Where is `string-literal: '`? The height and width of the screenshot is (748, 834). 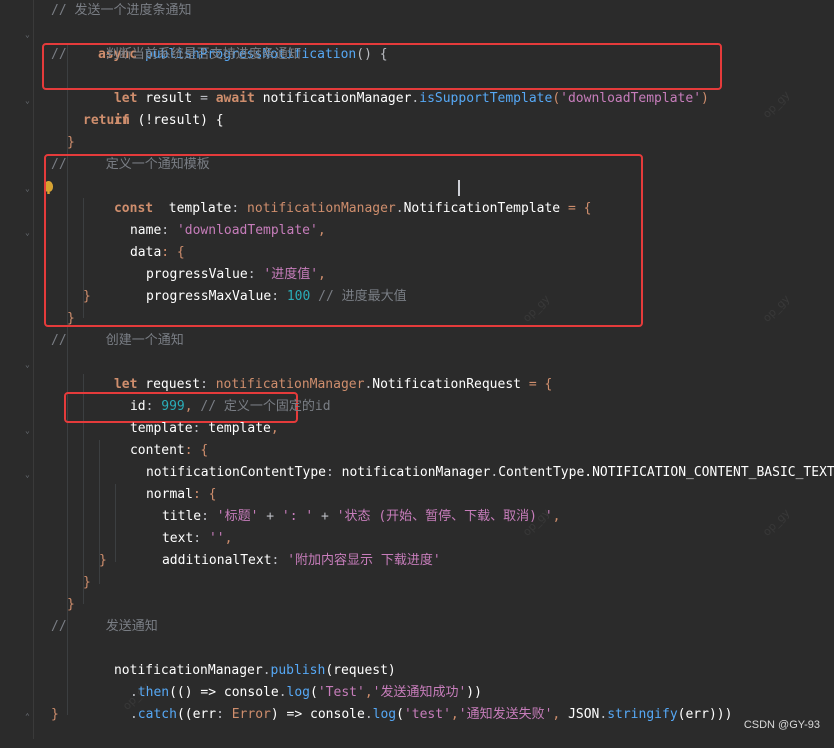
string-literal: ' is located at coordinates (301, 516).